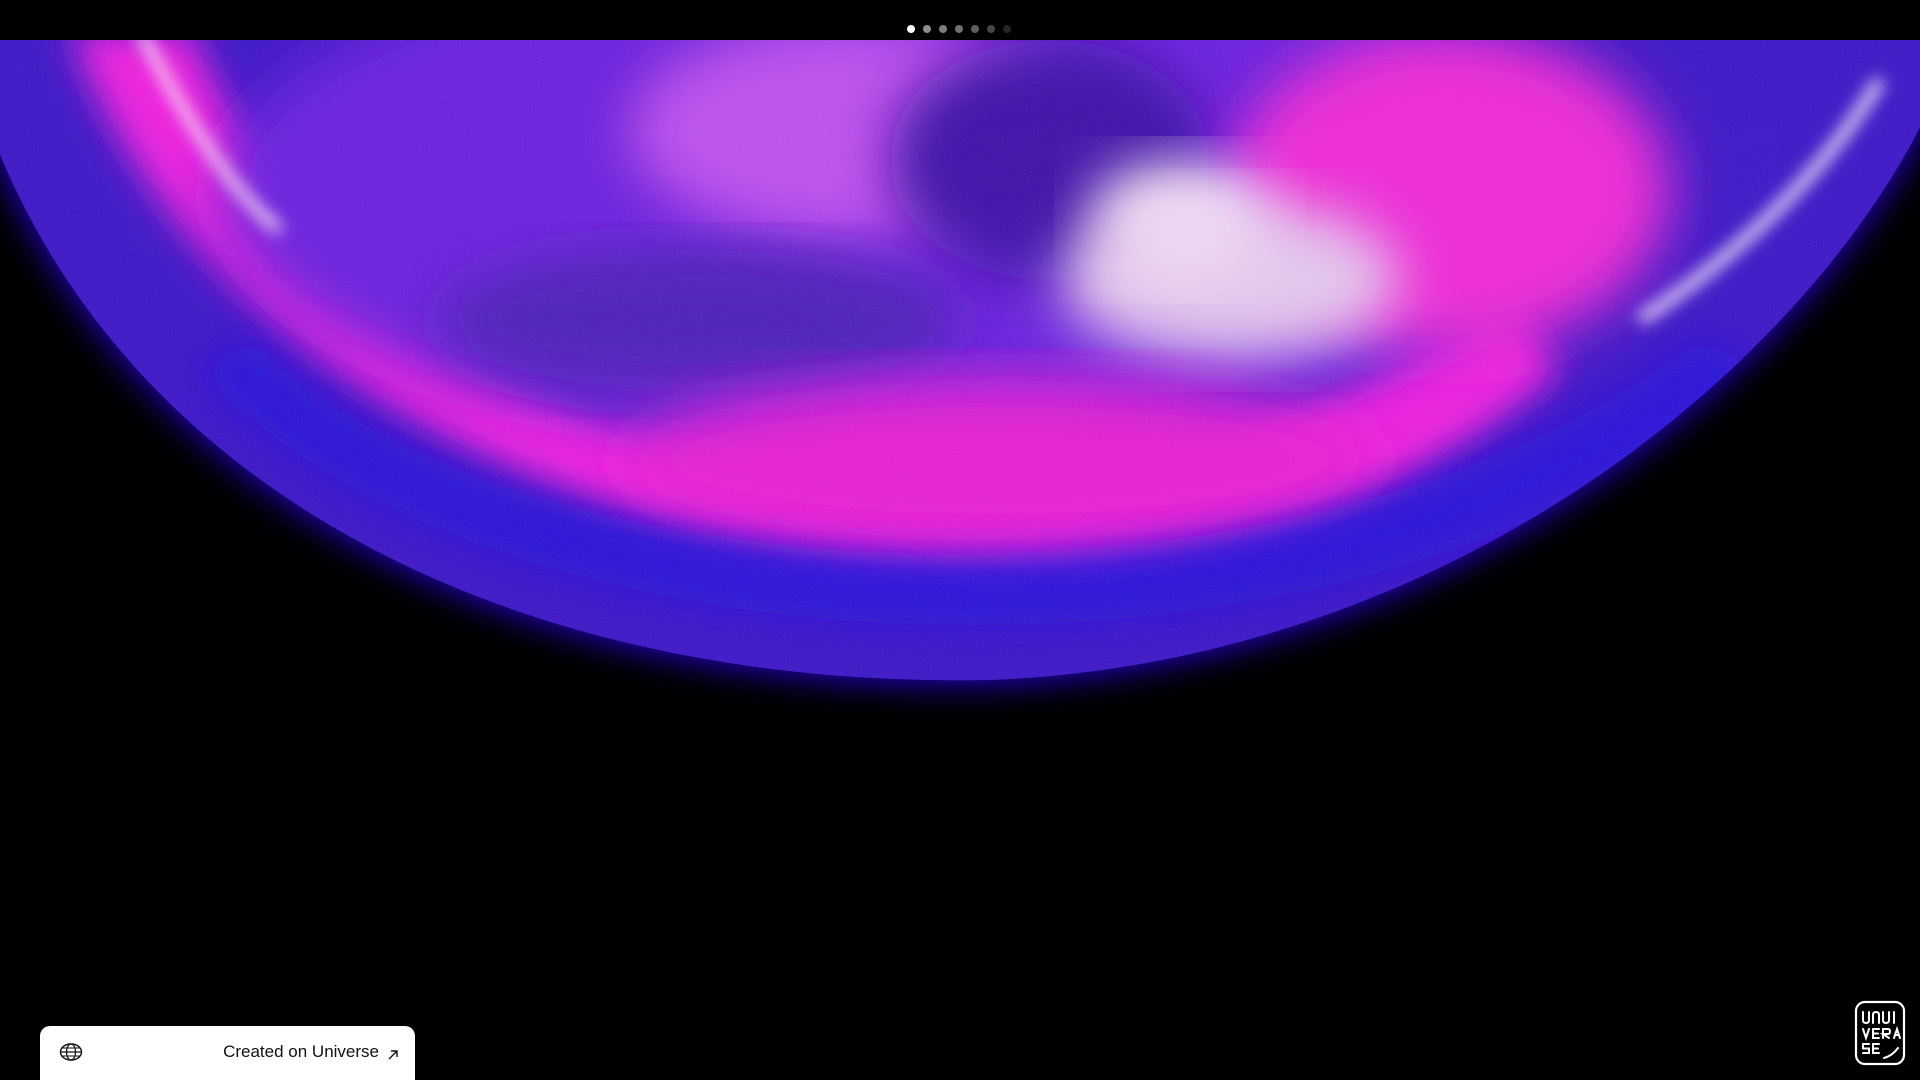 The height and width of the screenshot is (1080, 1920). Describe the element at coordinates (960, 20) in the screenshot. I see `top-bar` at that location.